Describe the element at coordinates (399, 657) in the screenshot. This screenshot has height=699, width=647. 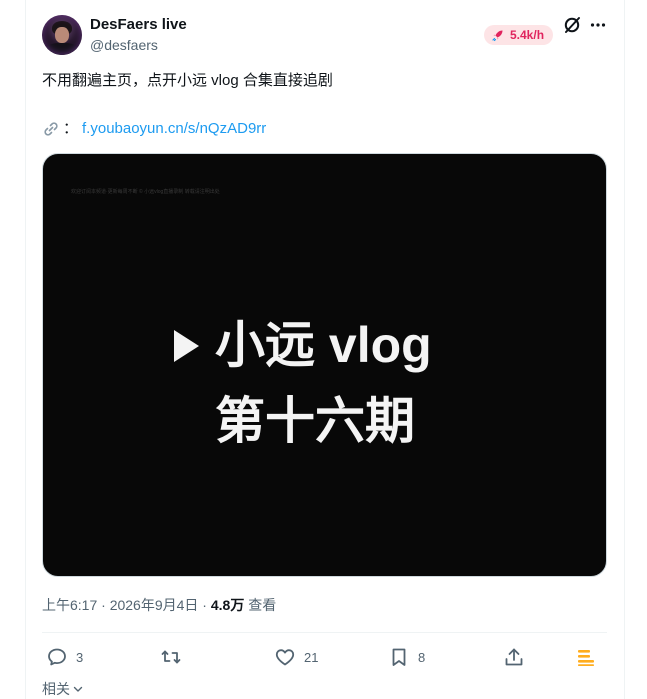
I see `bookmark-icon` at that location.